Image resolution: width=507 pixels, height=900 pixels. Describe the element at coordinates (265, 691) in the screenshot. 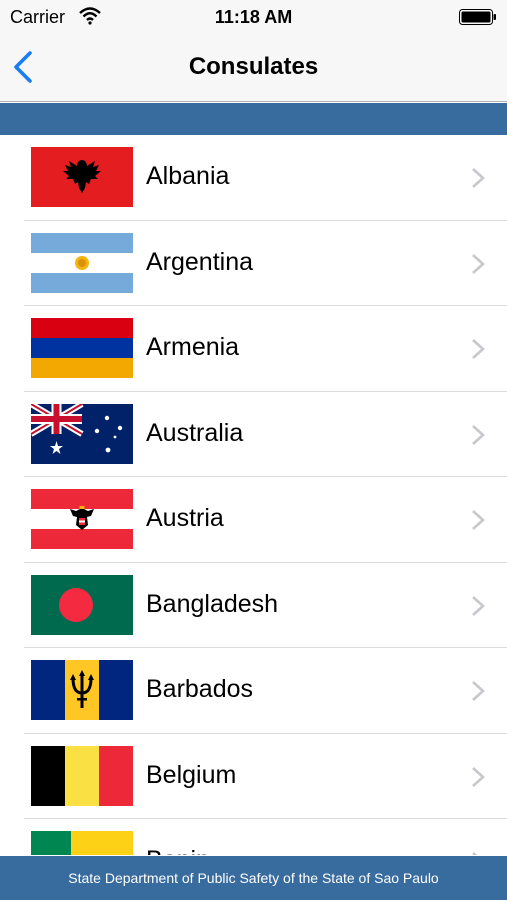

I see `country-row-barbados: Barbados` at that location.